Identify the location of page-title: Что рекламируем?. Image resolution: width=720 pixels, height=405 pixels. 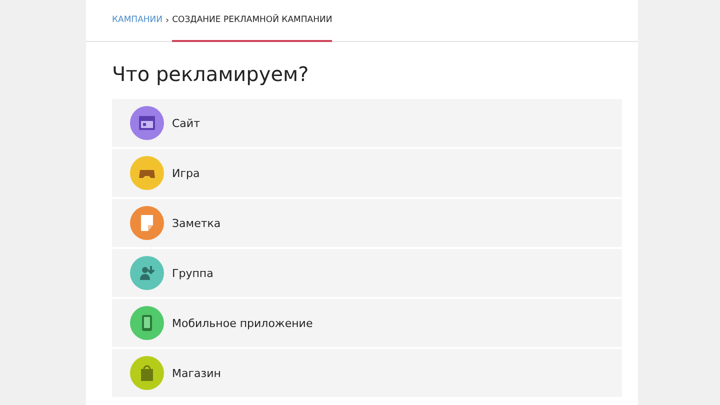
(211, 75).